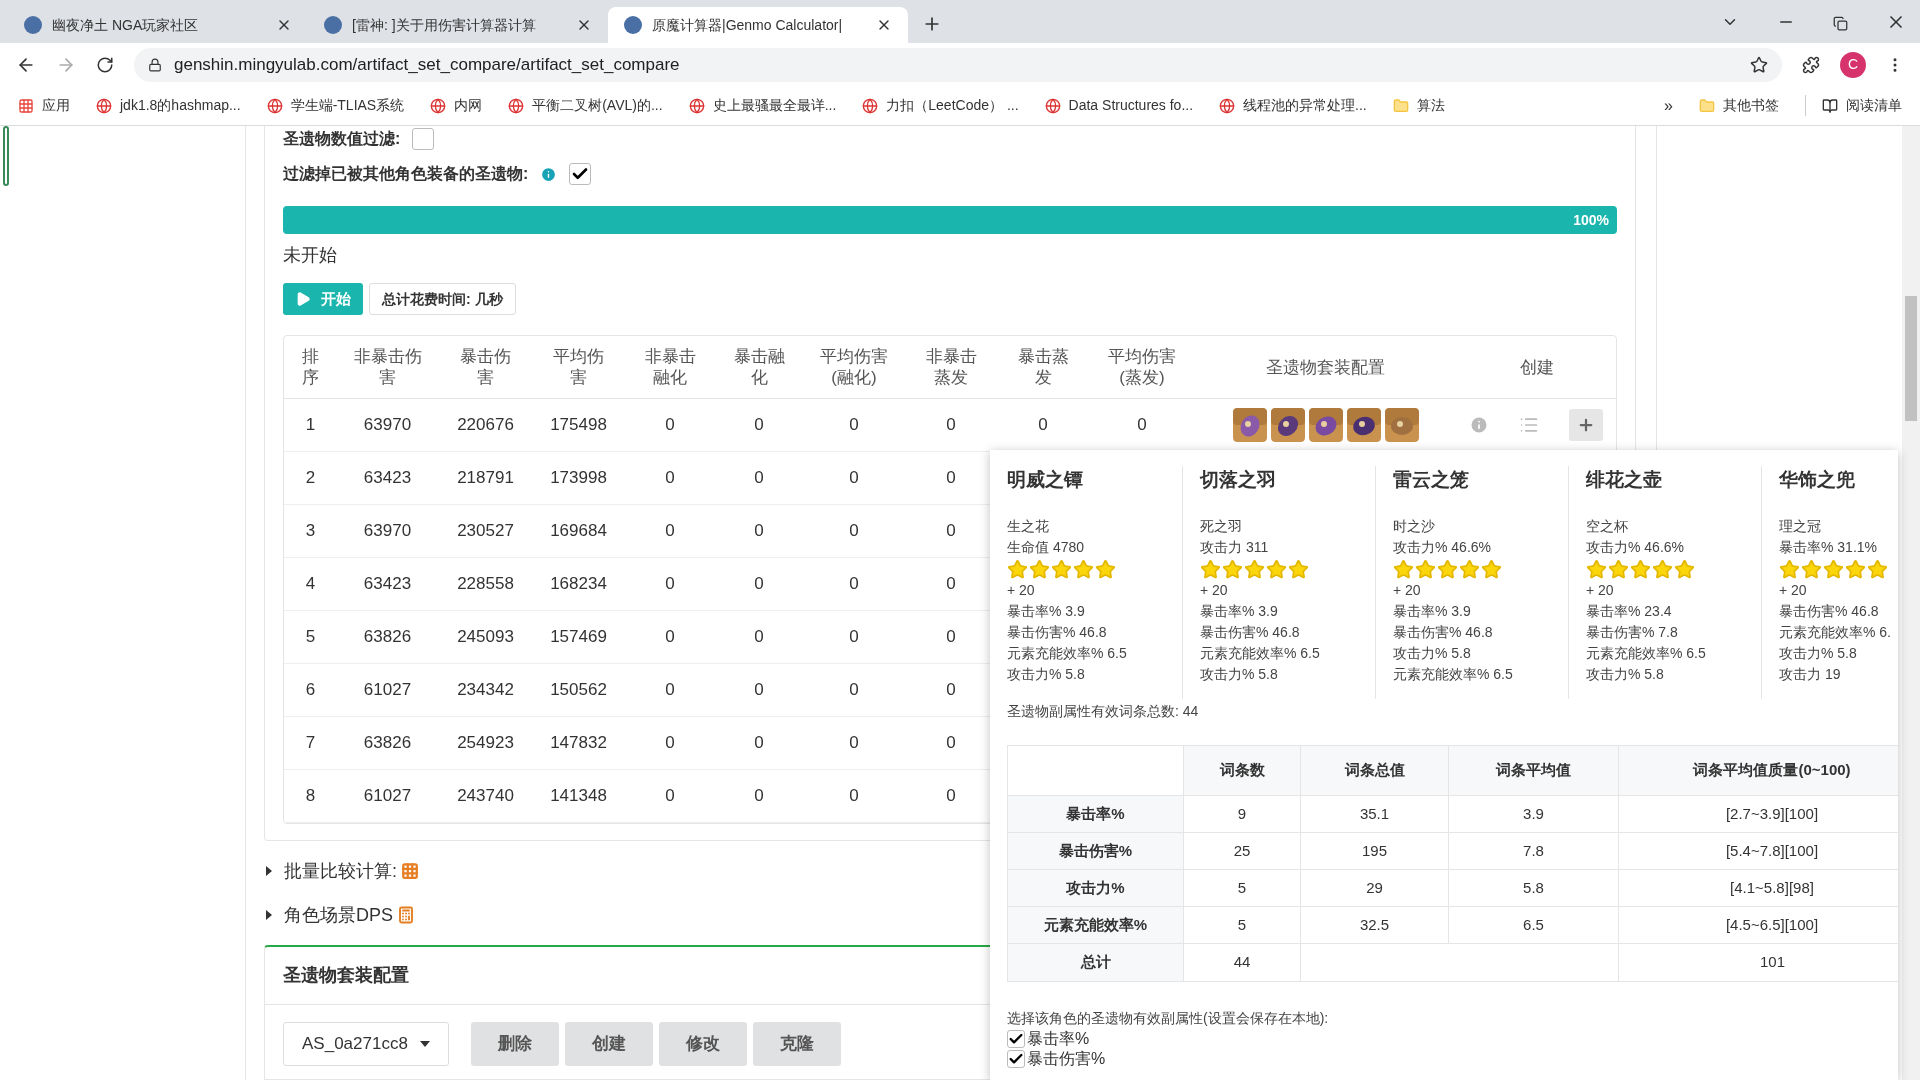 The width and height of the screenshot is (1920, 1080). I want to click on info-icon, so click(549, 174).